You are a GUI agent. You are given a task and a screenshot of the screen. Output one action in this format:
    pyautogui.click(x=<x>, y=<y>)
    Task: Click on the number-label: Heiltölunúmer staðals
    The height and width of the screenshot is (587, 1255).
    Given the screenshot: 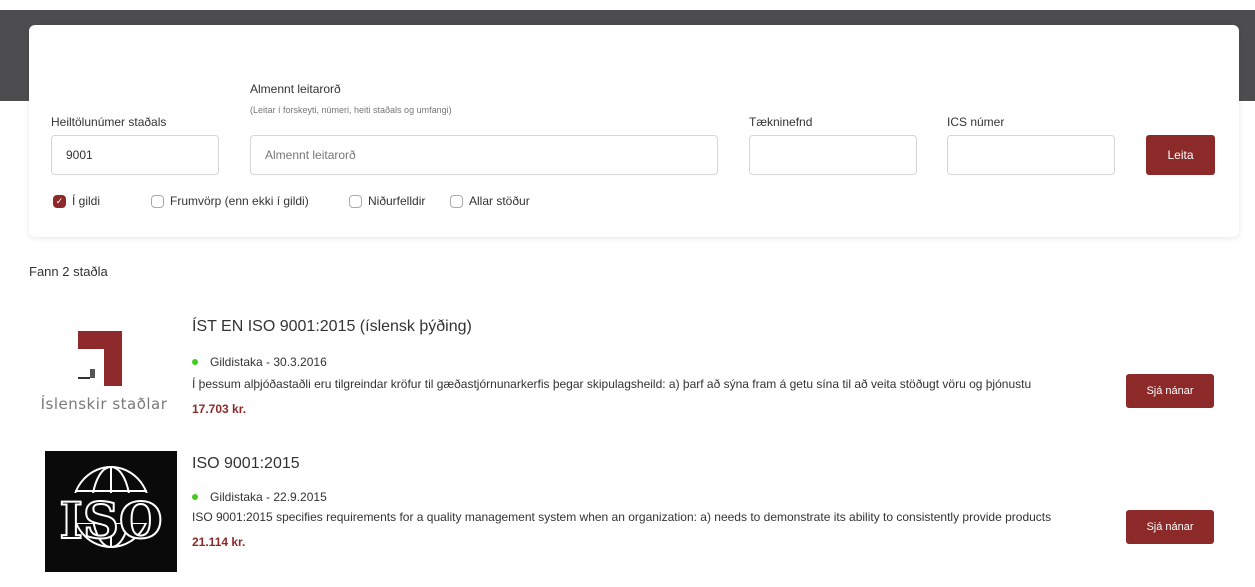 What is the action you would take?
    pyautogui.click(x=109, y=122)
    